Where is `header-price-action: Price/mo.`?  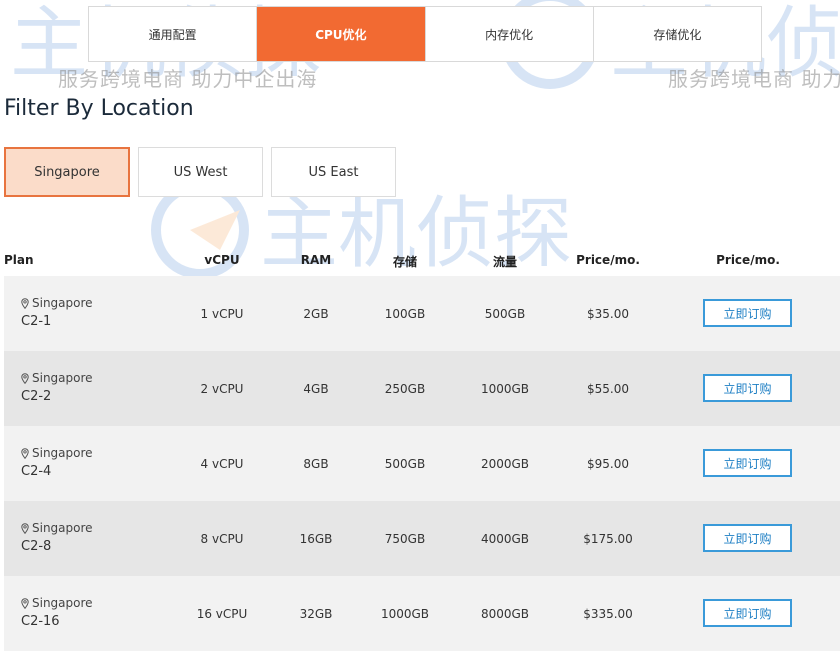
header-price-action: Price/mo. is located at coordinates (748, 260).